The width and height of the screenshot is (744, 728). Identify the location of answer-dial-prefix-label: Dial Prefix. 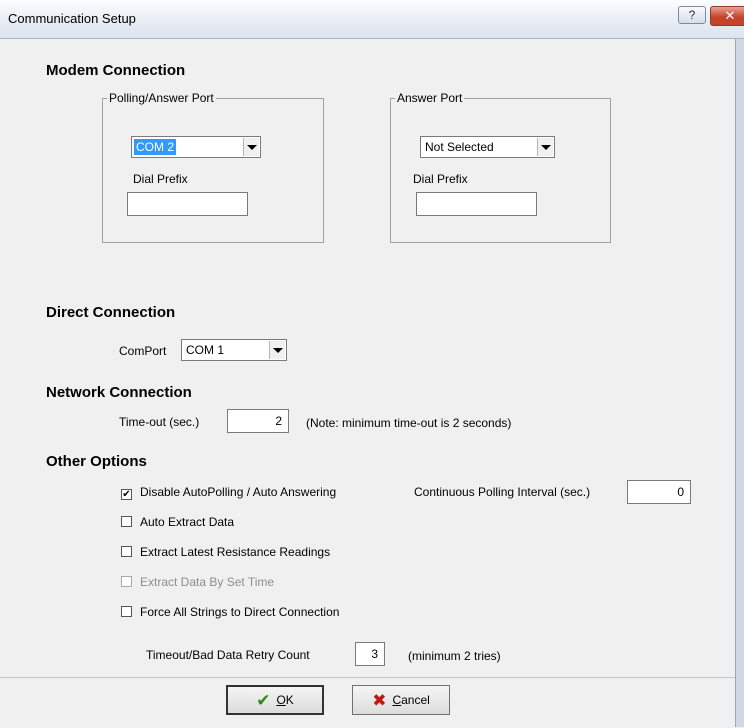
(440, 179).